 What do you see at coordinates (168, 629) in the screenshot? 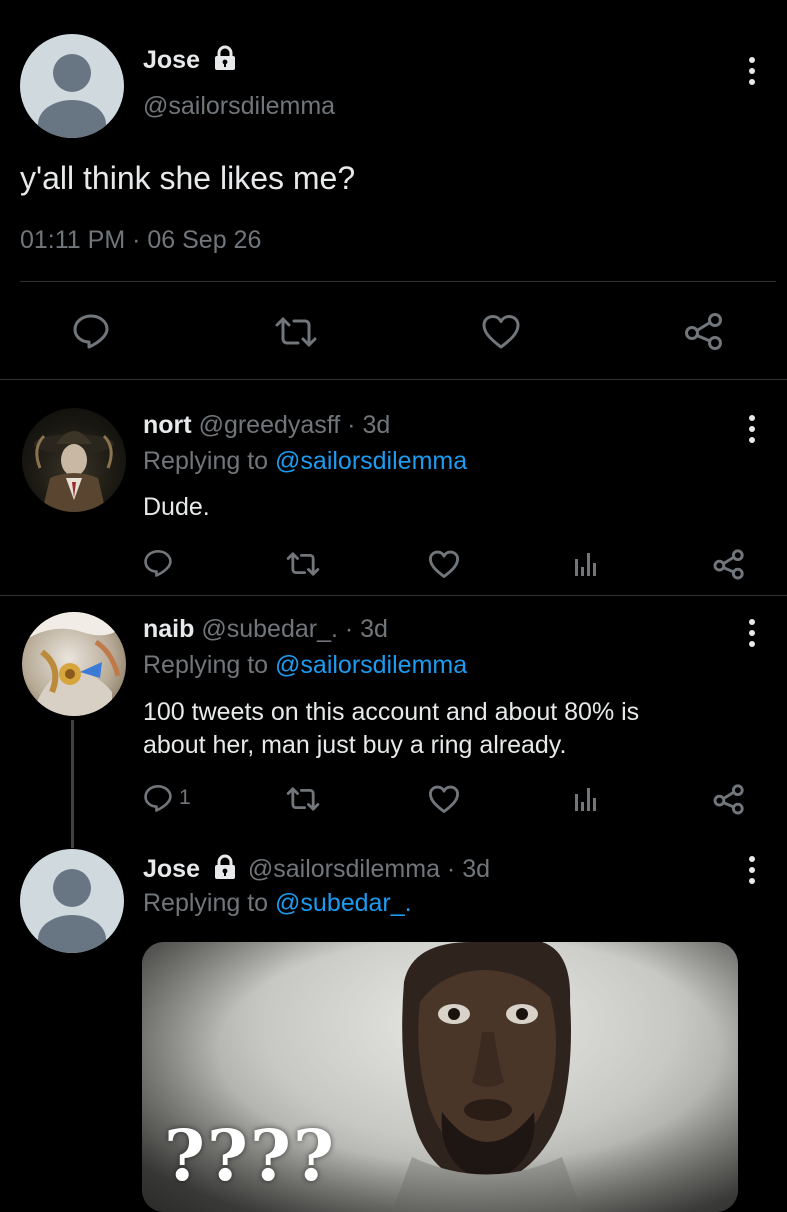
I see `author-name: naib` at bounding box center [168, 629].